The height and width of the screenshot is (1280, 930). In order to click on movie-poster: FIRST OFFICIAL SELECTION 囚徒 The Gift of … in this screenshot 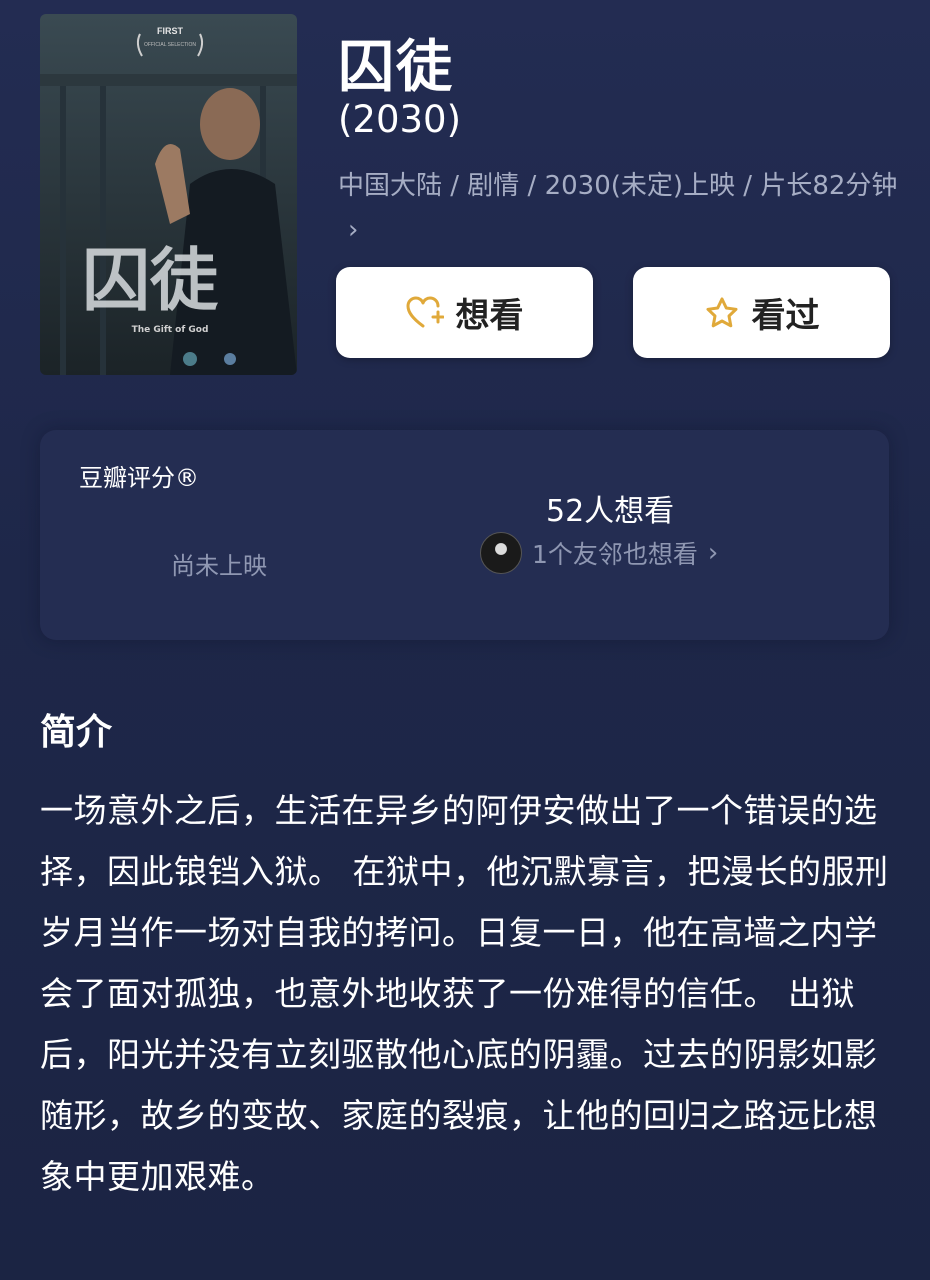, I will do `click(168, 194)`.